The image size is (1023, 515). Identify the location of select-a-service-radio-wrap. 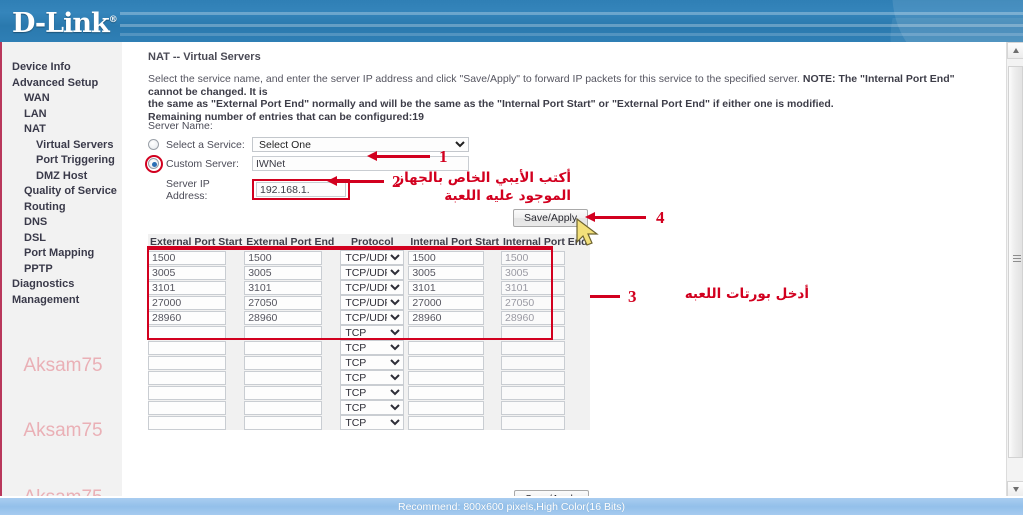
(153, 144).